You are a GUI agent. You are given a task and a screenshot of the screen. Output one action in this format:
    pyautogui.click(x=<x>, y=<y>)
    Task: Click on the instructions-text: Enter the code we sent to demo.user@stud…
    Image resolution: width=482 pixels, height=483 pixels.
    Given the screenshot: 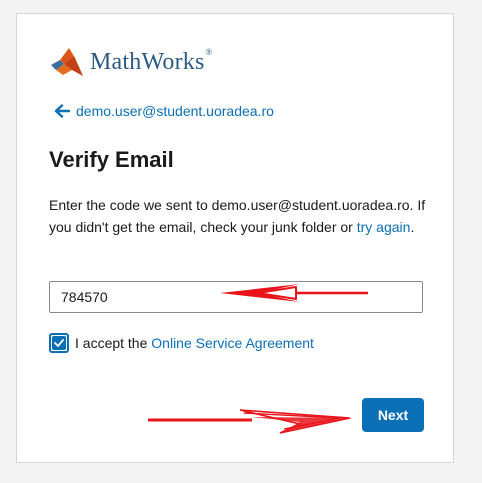 What is the action you would take?
    pyautogui.click(x=239, y=216)
    